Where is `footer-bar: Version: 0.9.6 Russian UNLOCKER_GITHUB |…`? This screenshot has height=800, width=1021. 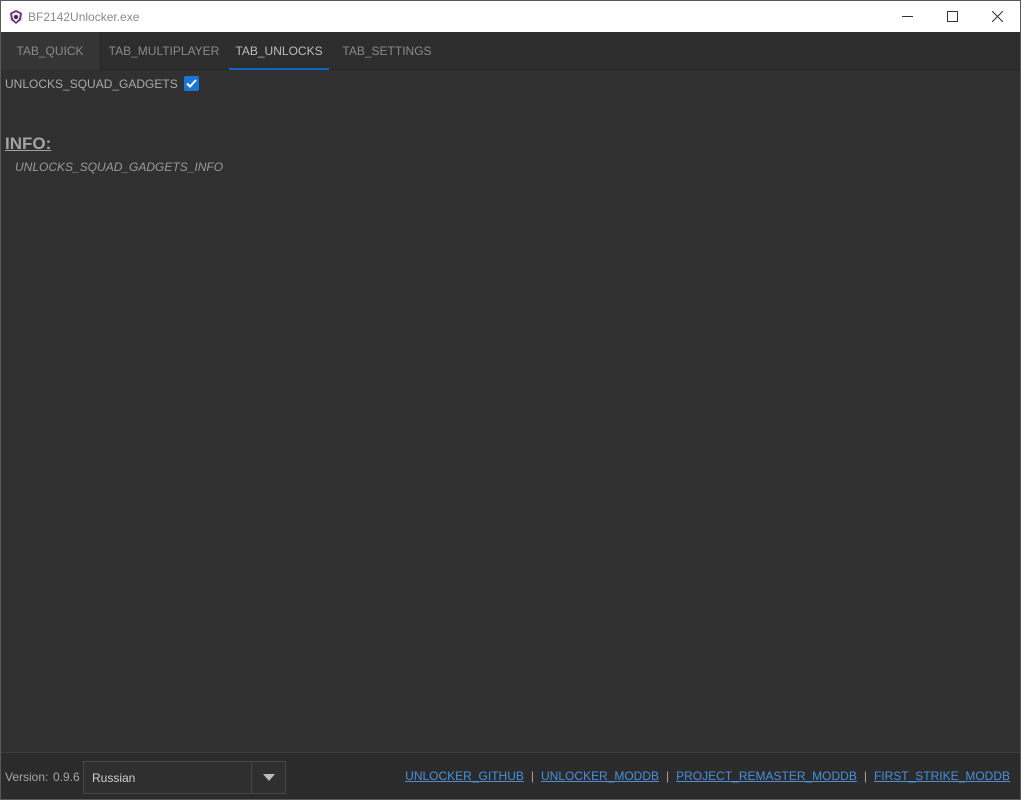 footer-bar: Version: 0.9.6 Russian UNLOCKER_GITHUB |… is located at coordinates (510, 775).